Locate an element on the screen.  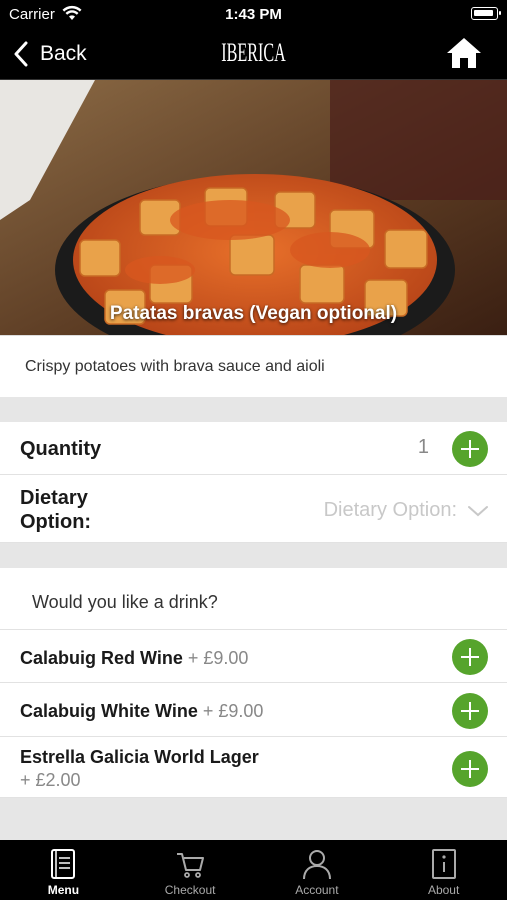
quantity-row: Quantity 1 is located at coordinates (253, 448).